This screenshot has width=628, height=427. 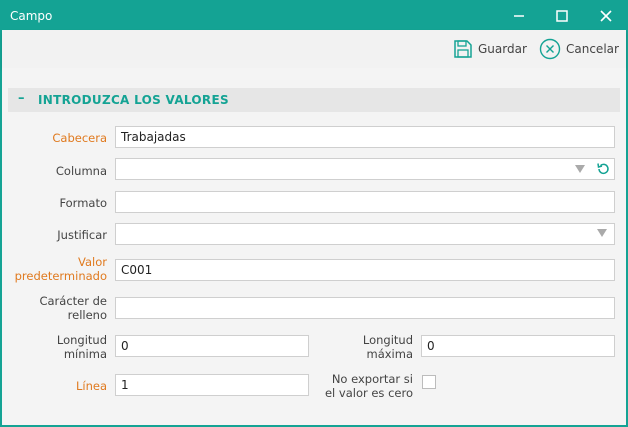 I want to click on justificar-label: Justificar, so click(x=82, y=235).